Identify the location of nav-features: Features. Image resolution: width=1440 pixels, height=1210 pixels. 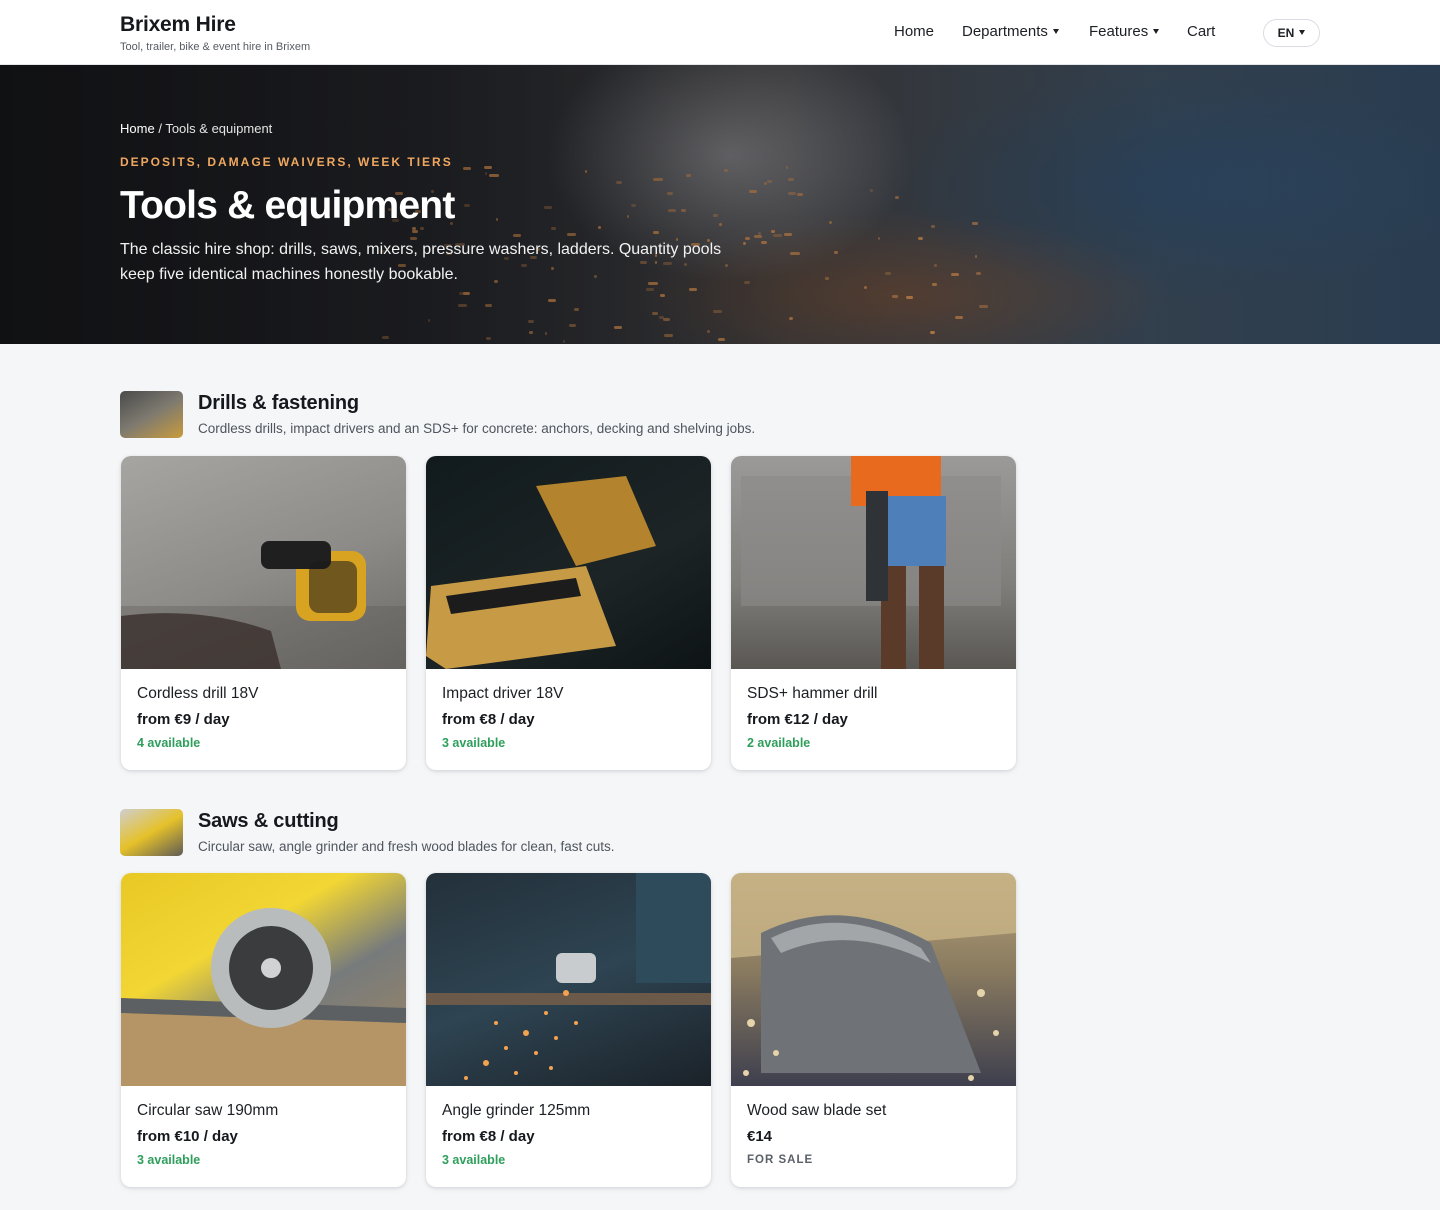
(1124, 32).